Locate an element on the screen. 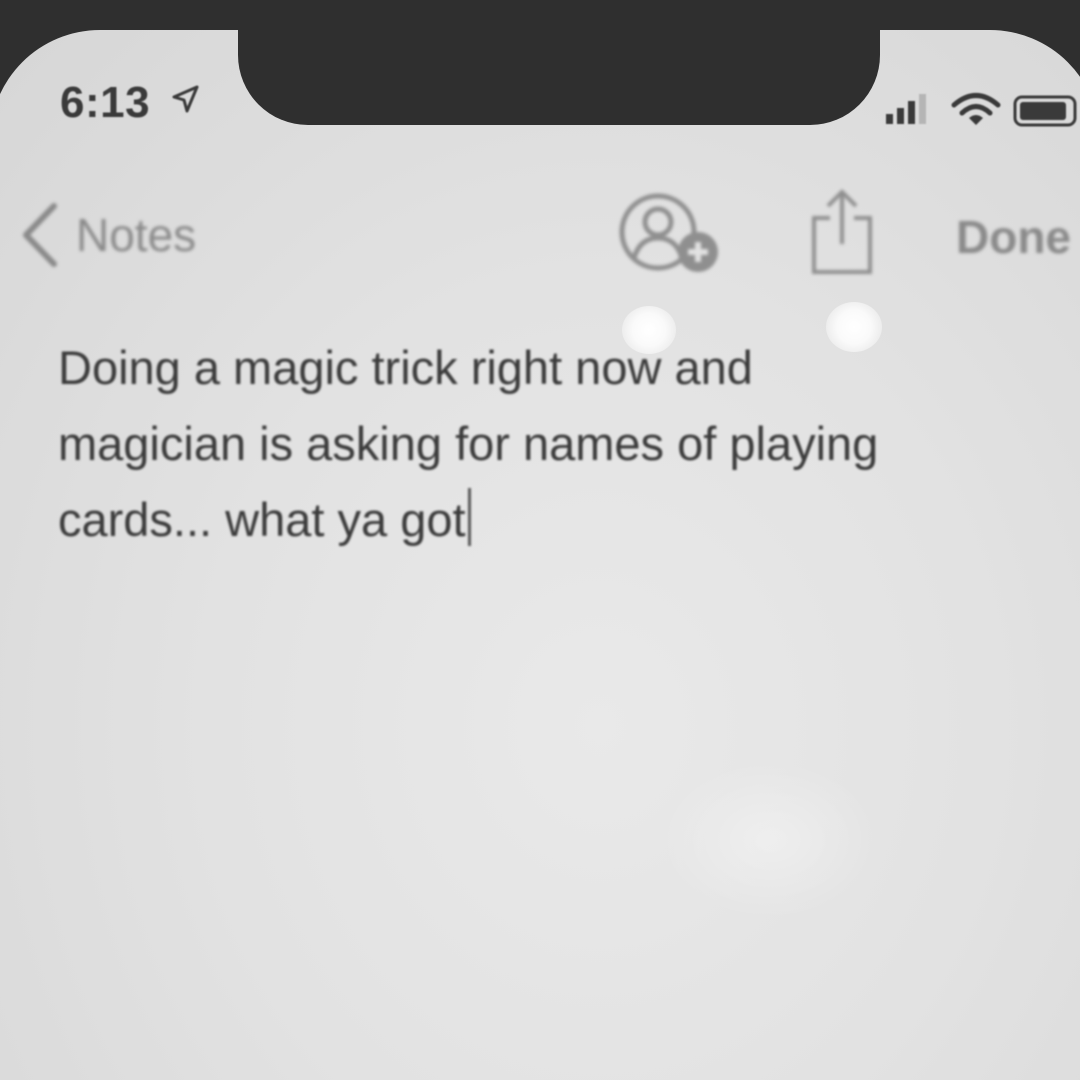  add-people-button is located at coordinates (672, 236).